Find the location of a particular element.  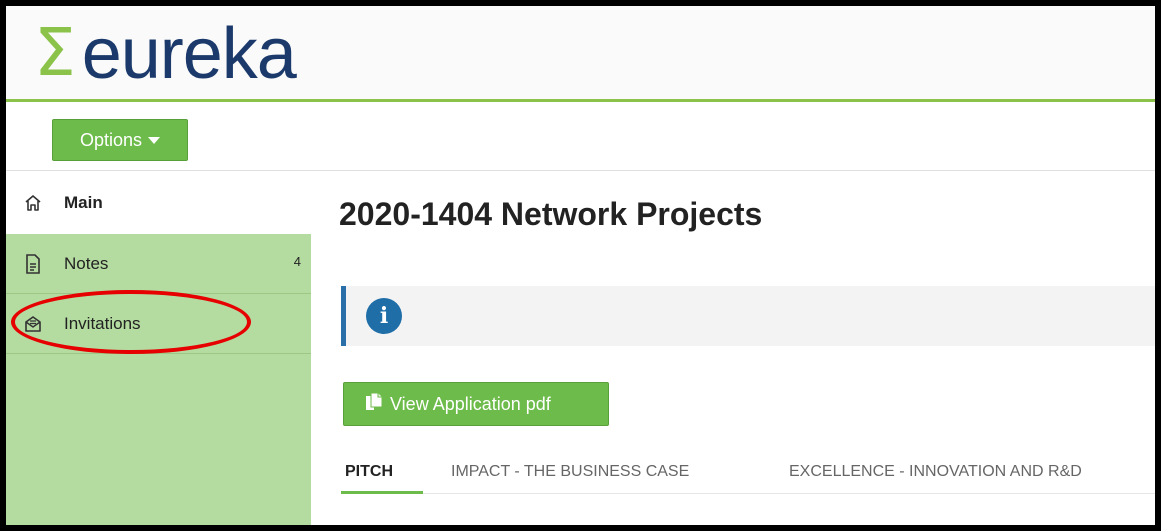

notes-count-badge: 4 is located at coordinates (297, 261).